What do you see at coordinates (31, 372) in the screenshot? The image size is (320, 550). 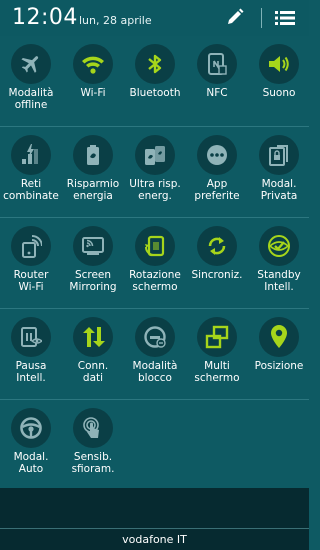 I see `toggle-label: Pausa Intell.` at bounding box center [31, 372].